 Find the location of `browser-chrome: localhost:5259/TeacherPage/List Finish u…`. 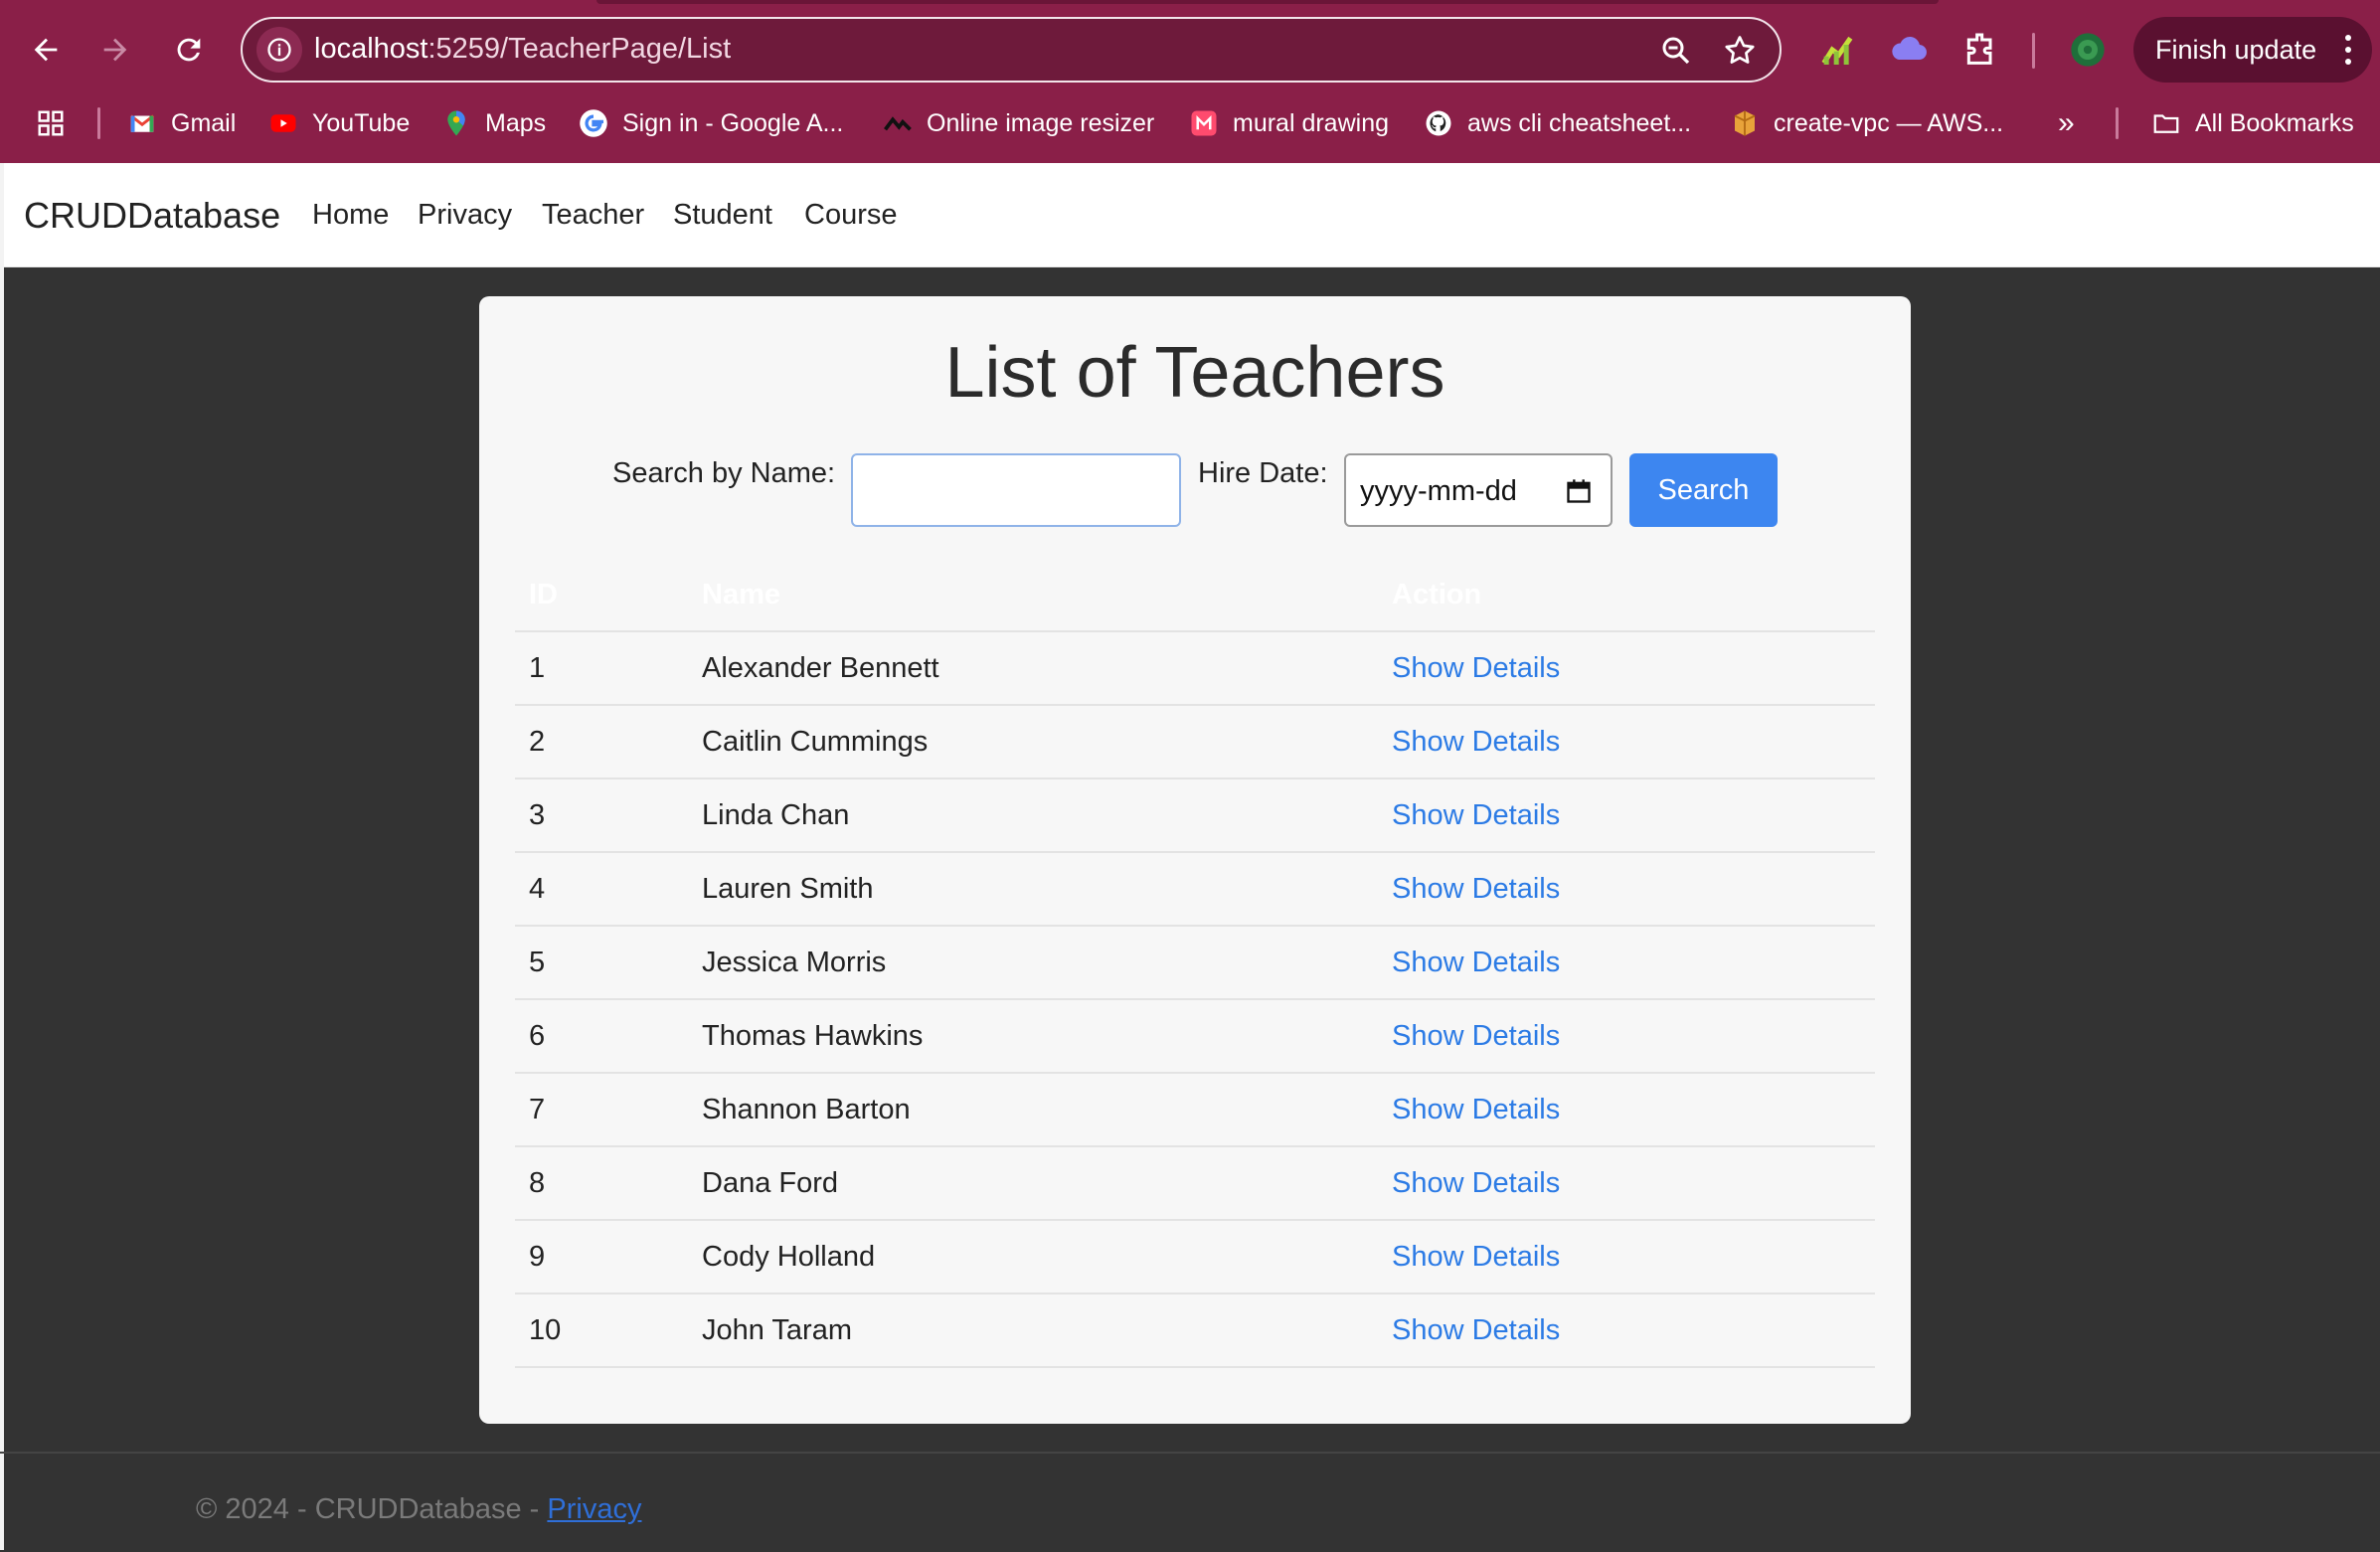

browser-chrome: localhost:5259/TeacherPage/List Finish u… is located at coordinates (1190, 81).